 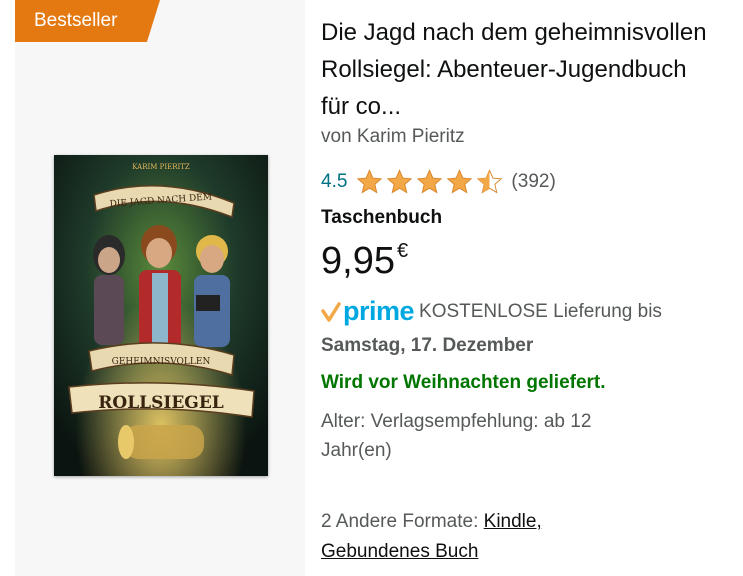 What do you see at coordinates (161, 362) in the screenshot?
I see `cover-title-line2: GEHEIMNISVOLLEN` at bounding box center [161, 362].